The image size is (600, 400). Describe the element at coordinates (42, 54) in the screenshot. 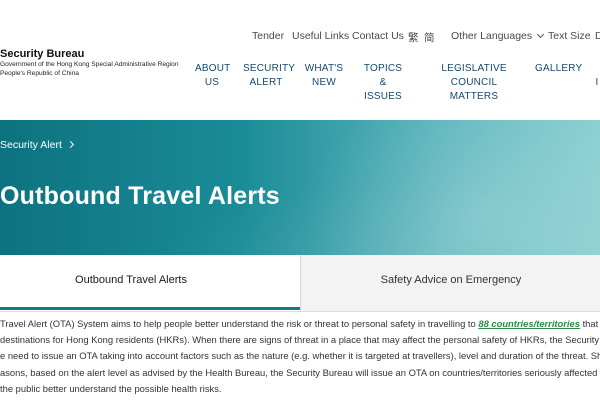

I see `bureau-logo-title: Security Bureau` at that location.